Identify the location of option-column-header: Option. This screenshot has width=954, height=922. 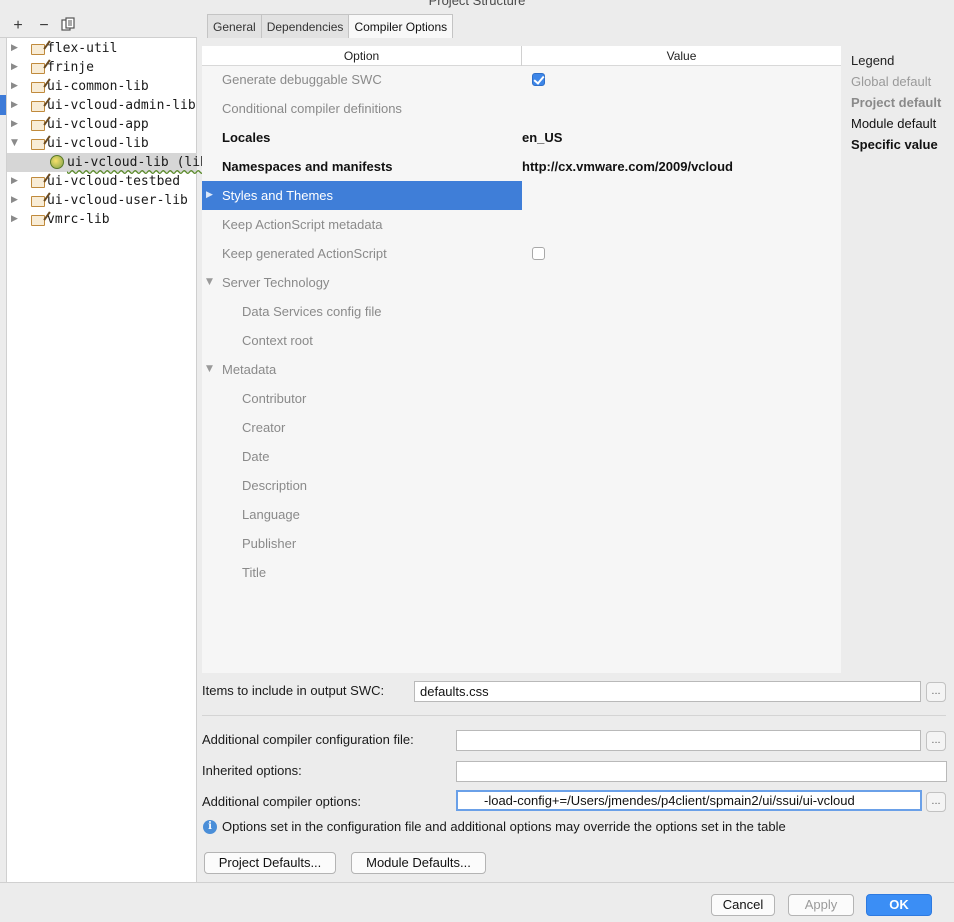
(362, 56).